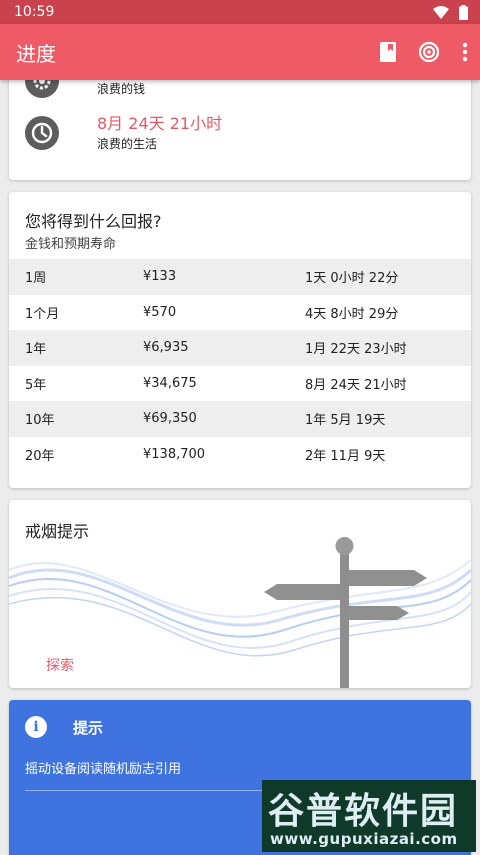 This screenshot has width=480, height=855. I want to click on info-icon: i, so click(36, 727).